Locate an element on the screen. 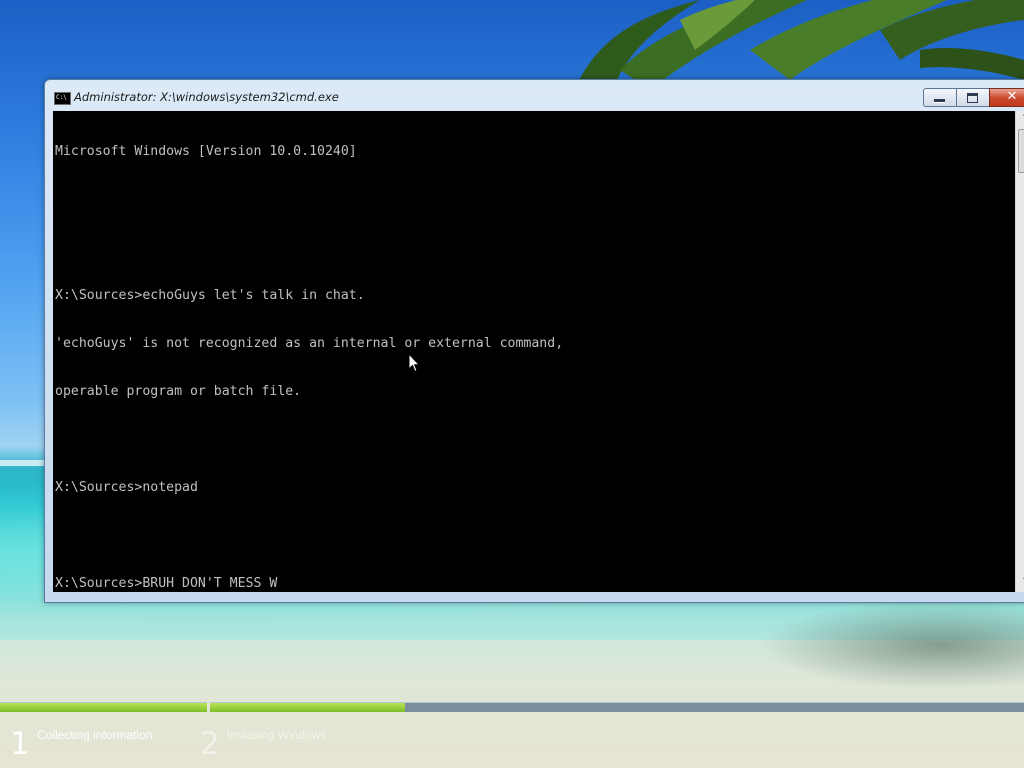 This screenshot has width=1024, height=768. vertical-scrollbar: ˄ ˅ is located at coordinates (1019, 351).